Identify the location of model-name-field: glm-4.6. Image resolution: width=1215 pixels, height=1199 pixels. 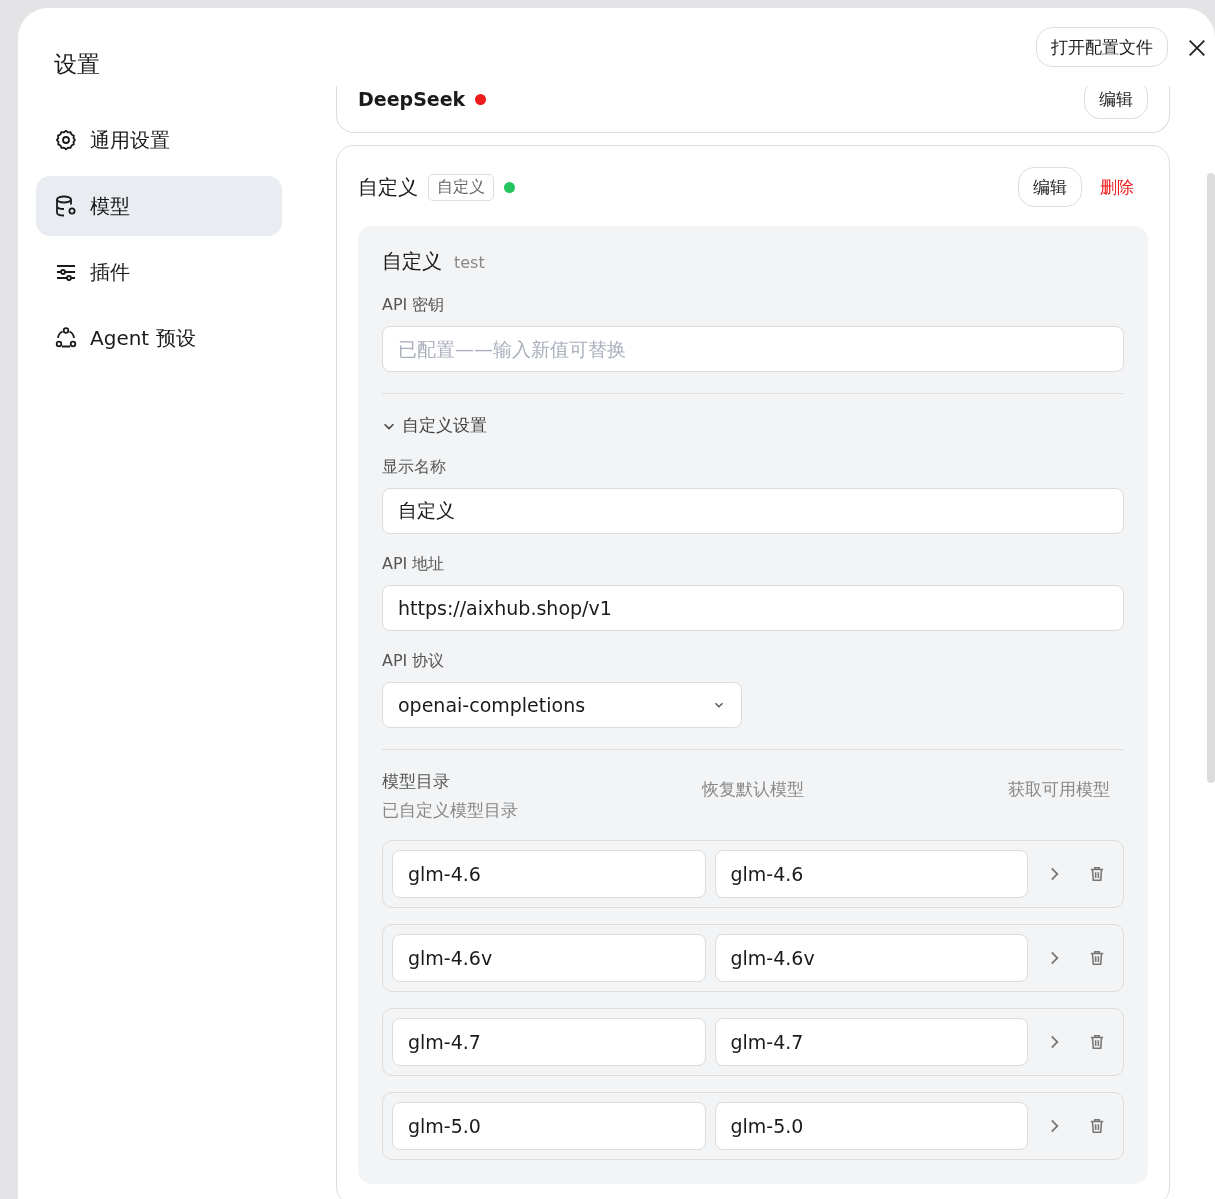
(871, 874).